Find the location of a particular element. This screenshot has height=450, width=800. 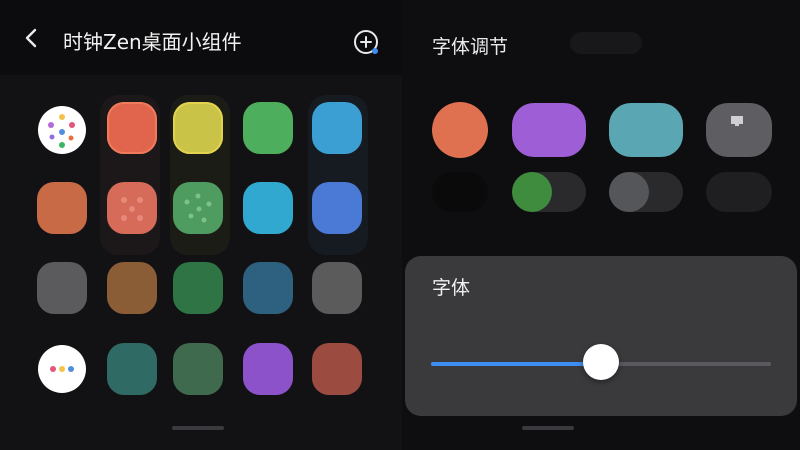

monitor-icon is located at coordinates (737, 121).